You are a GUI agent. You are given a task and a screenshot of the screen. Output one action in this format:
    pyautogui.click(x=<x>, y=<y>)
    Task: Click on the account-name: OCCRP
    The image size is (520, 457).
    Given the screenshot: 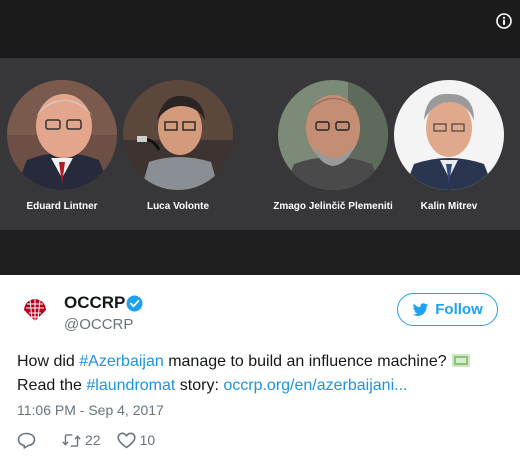 What is the action you would take?
    pyautogui.click(x=94, y=303)
    